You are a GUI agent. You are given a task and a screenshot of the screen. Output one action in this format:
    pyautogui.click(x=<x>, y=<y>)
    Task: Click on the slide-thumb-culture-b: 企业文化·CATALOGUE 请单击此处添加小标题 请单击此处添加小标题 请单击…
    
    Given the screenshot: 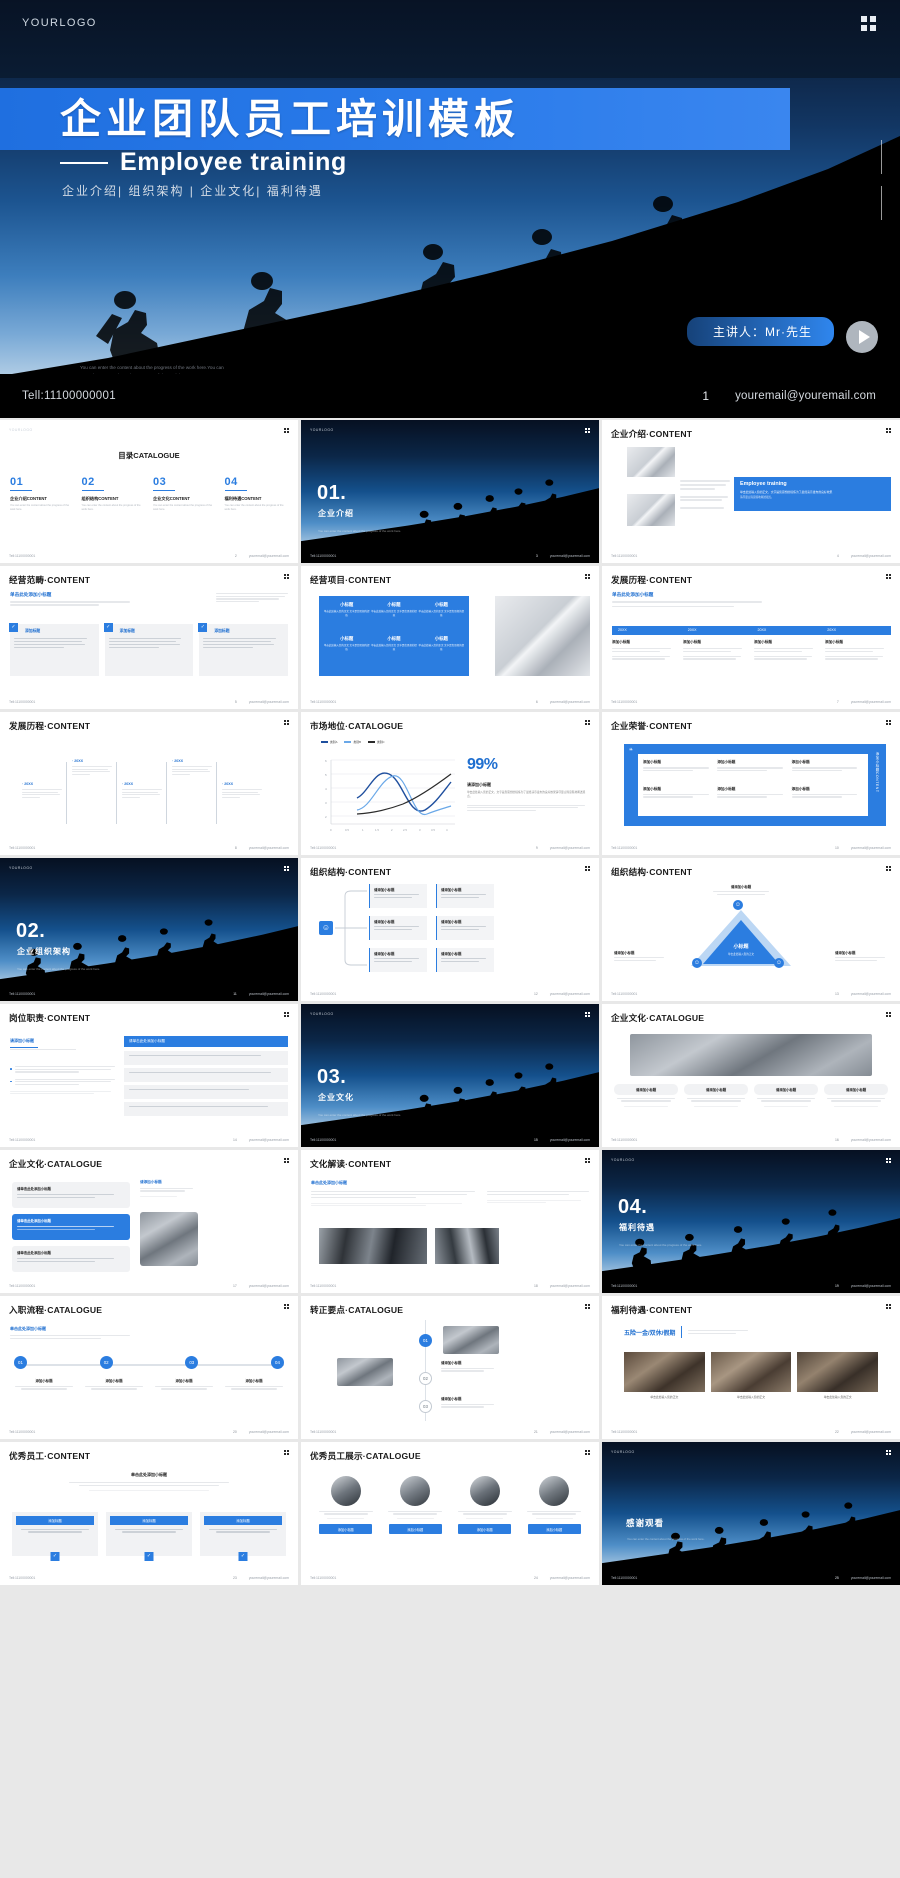 What is the action you would take?
    pyautogui.click(x=149, y=1221)
    